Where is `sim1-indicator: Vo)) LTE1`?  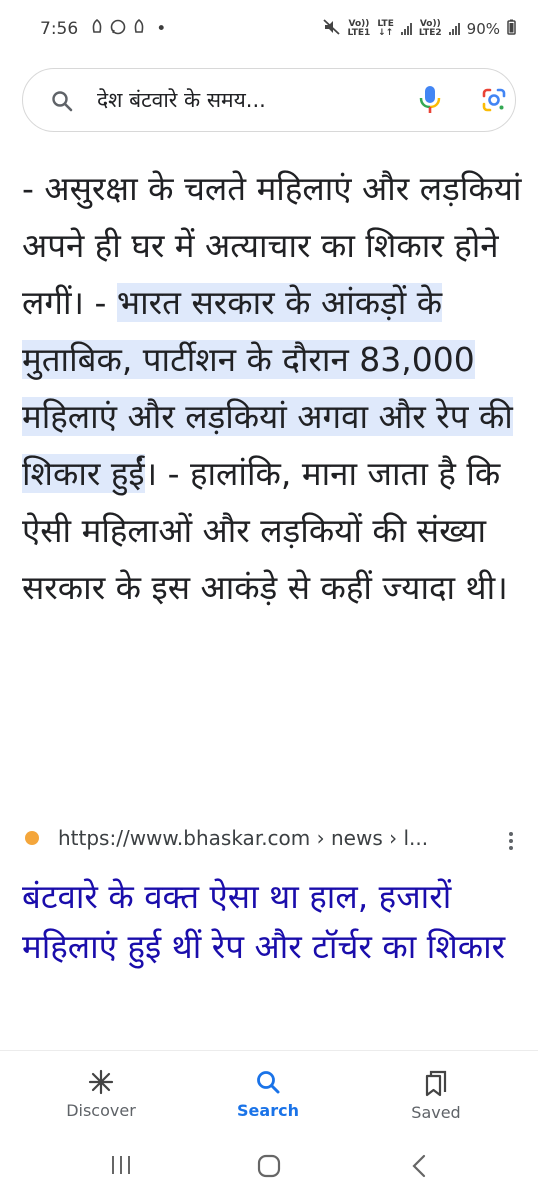 sim1-indicator: Vo)) LTE1 is located at coordinates (359, 28).